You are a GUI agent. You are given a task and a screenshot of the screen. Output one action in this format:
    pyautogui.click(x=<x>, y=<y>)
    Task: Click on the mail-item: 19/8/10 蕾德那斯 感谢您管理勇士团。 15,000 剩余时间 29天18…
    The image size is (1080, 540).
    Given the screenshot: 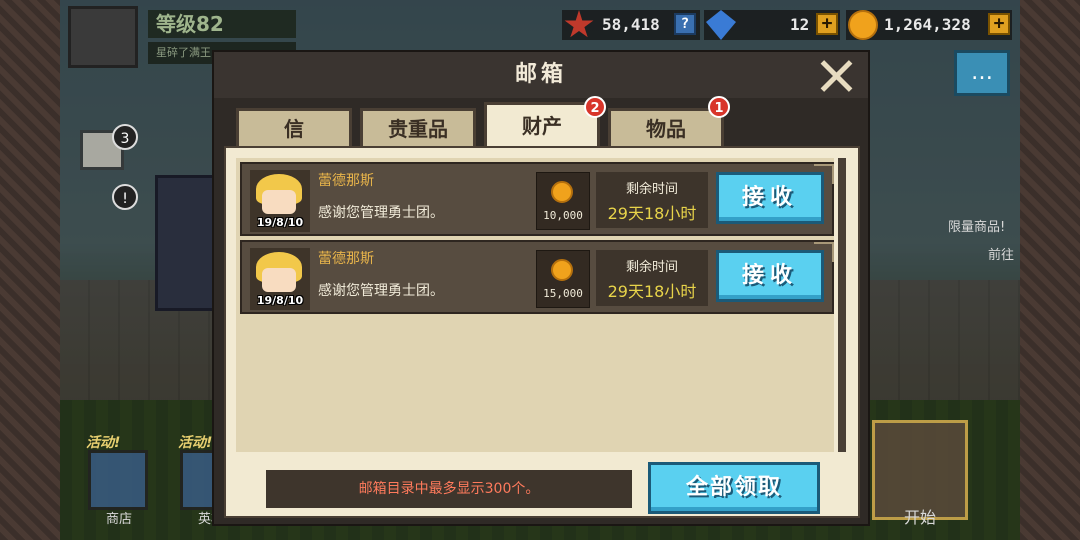 What is the action you would take?
    pyautogui.click(x=537, y=277)
    